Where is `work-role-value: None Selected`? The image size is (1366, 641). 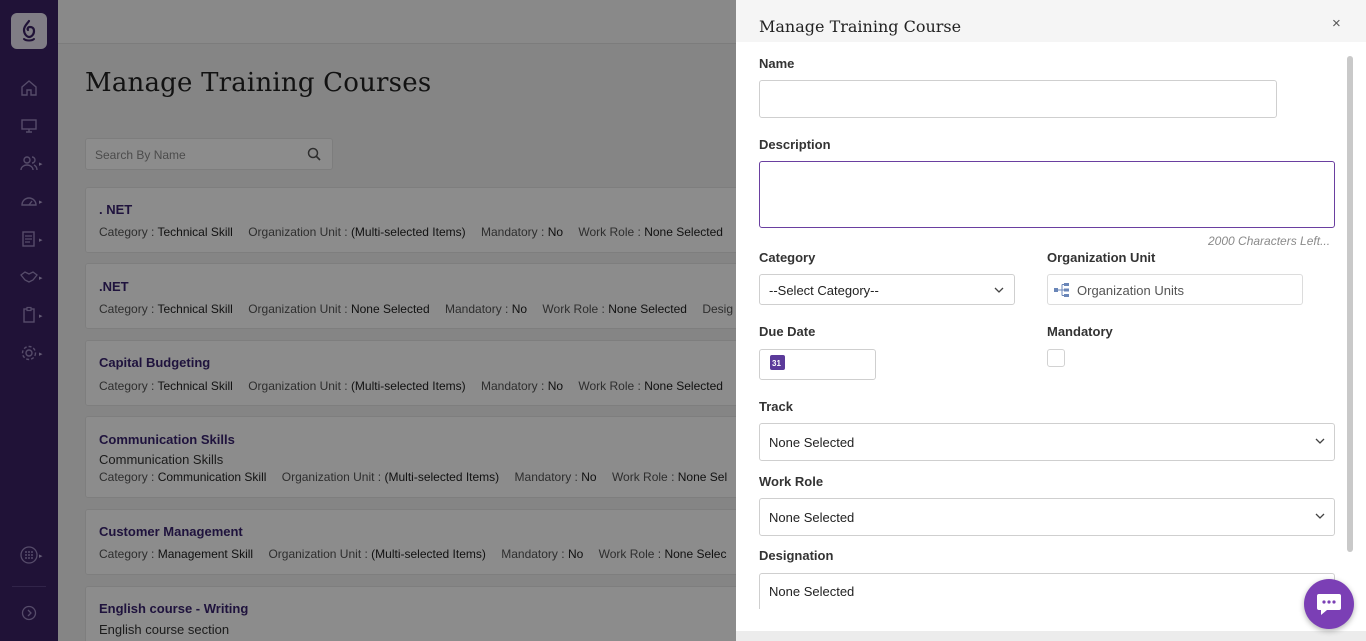 work-role-value: None Selected is located at coordinates (812, 517).